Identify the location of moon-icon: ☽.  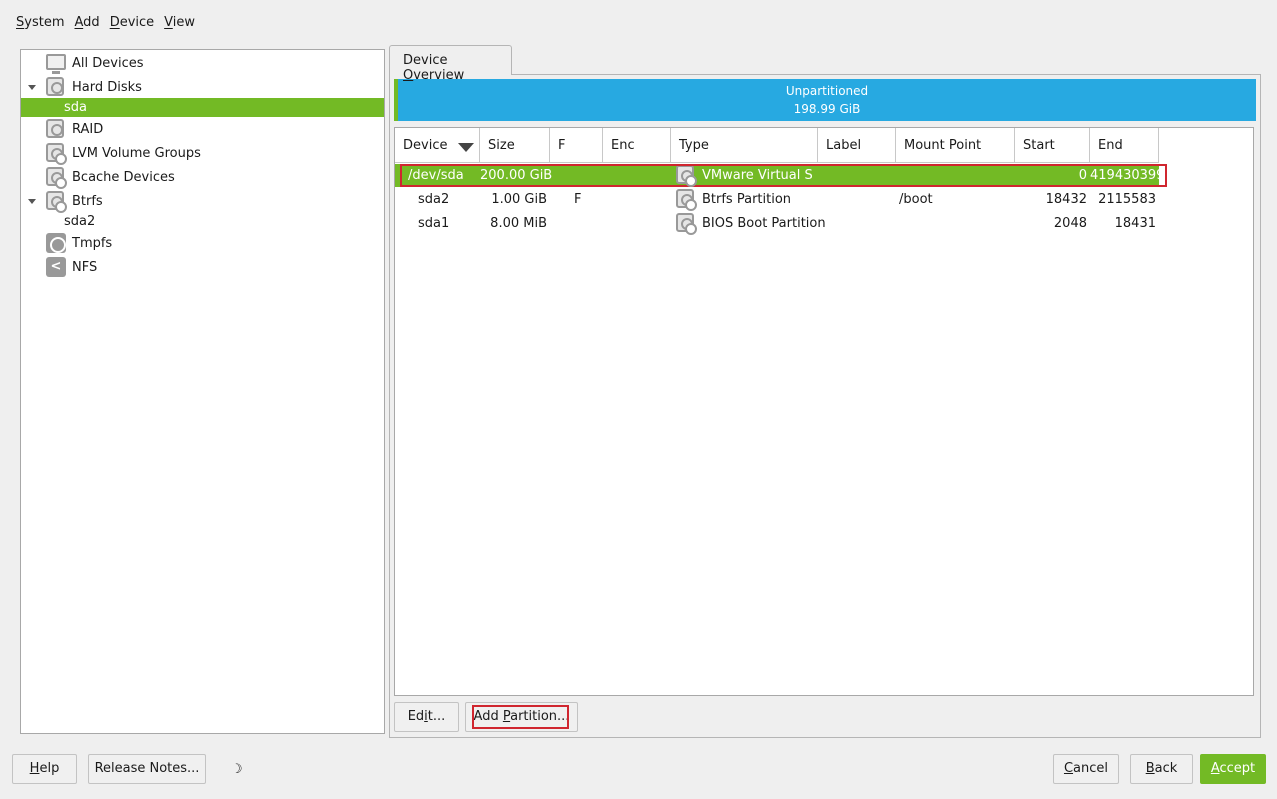
(237, 769).